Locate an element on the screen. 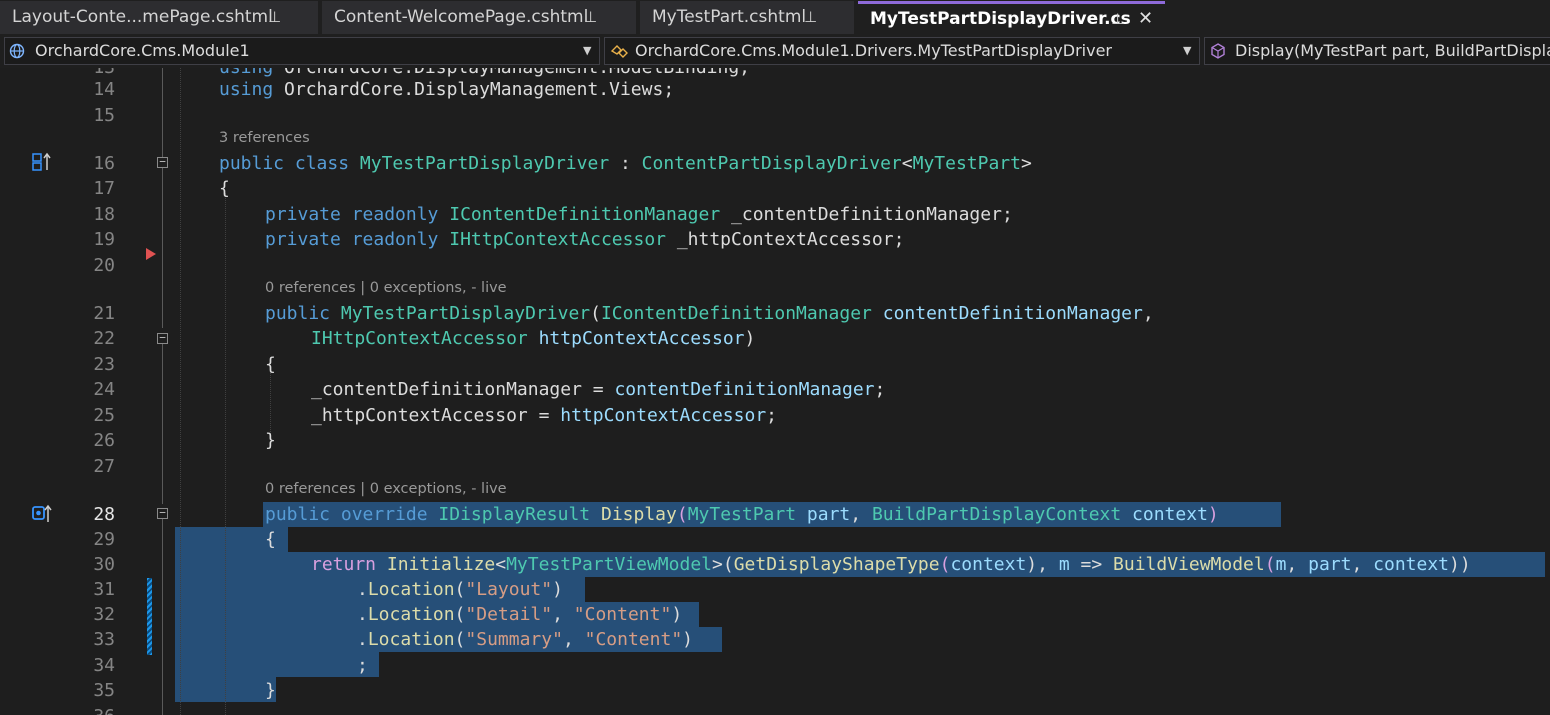 The image size is (1550, 715). code-text: ; is located at coordinates (362, 665).